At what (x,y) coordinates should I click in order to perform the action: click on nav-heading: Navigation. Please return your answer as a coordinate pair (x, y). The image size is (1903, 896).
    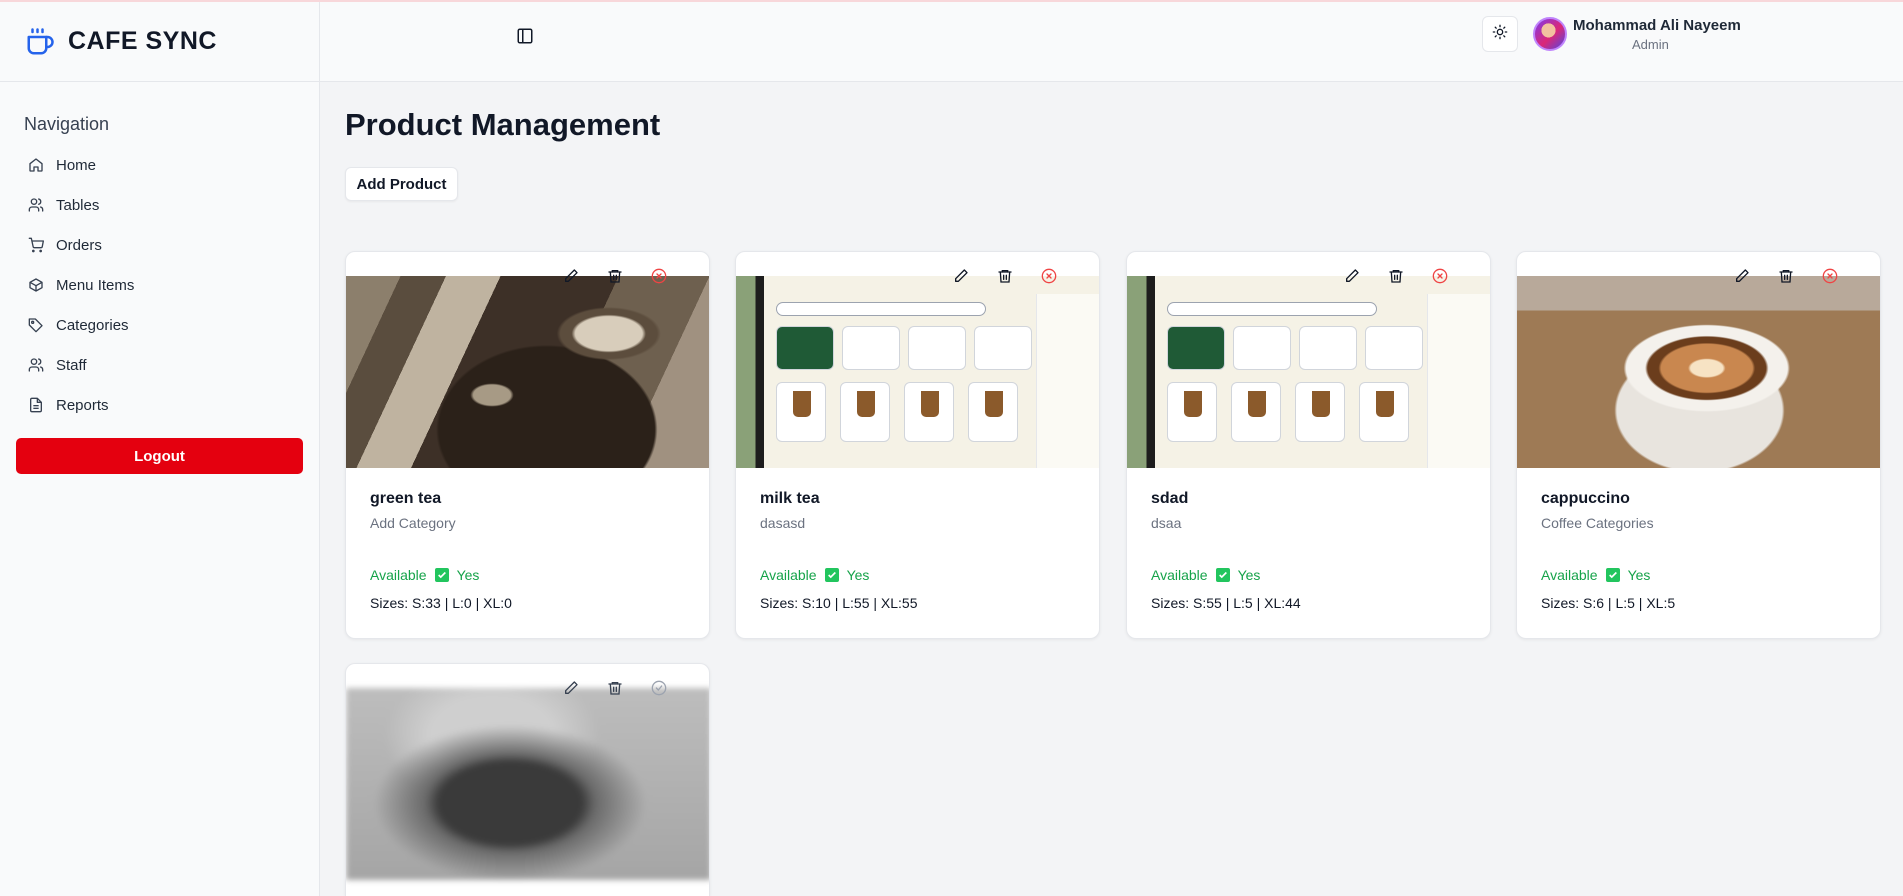
    Looking at the image, I should click on (67, 124).